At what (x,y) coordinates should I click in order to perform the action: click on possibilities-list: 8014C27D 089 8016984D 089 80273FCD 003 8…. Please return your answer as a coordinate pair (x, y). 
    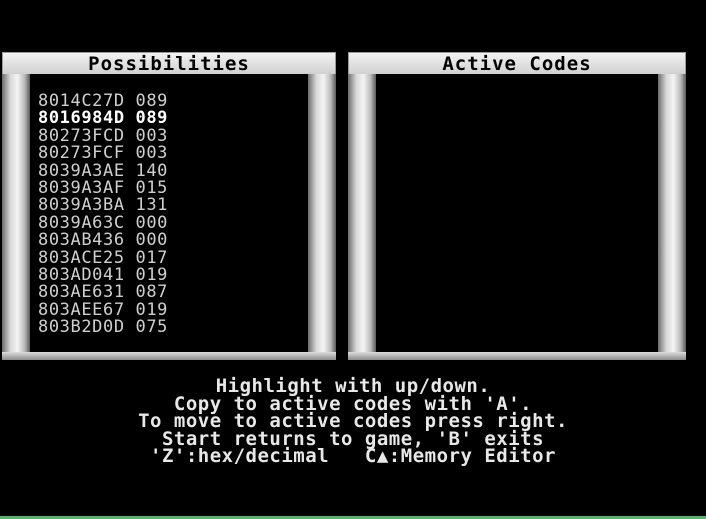
    Looking at the image, I should click on (103, 214).